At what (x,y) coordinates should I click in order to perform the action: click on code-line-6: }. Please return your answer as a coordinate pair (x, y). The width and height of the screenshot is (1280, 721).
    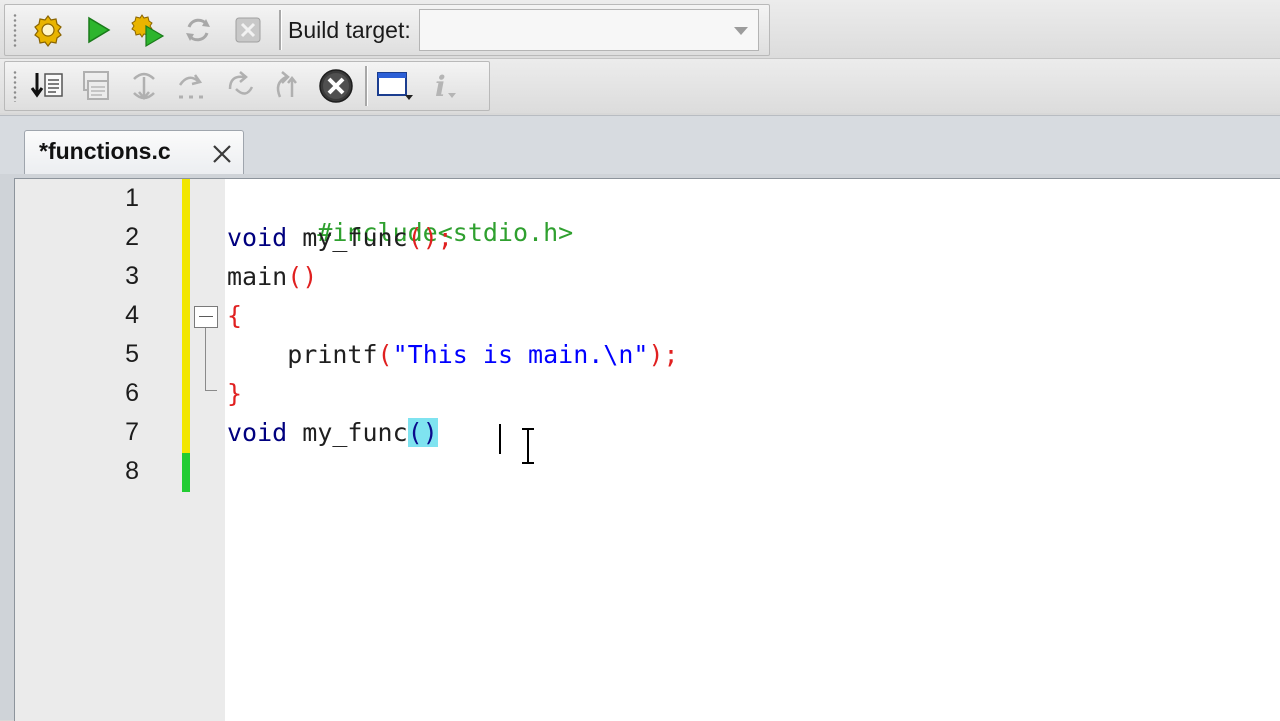
    Looking at the image, I should click on (234, 394).